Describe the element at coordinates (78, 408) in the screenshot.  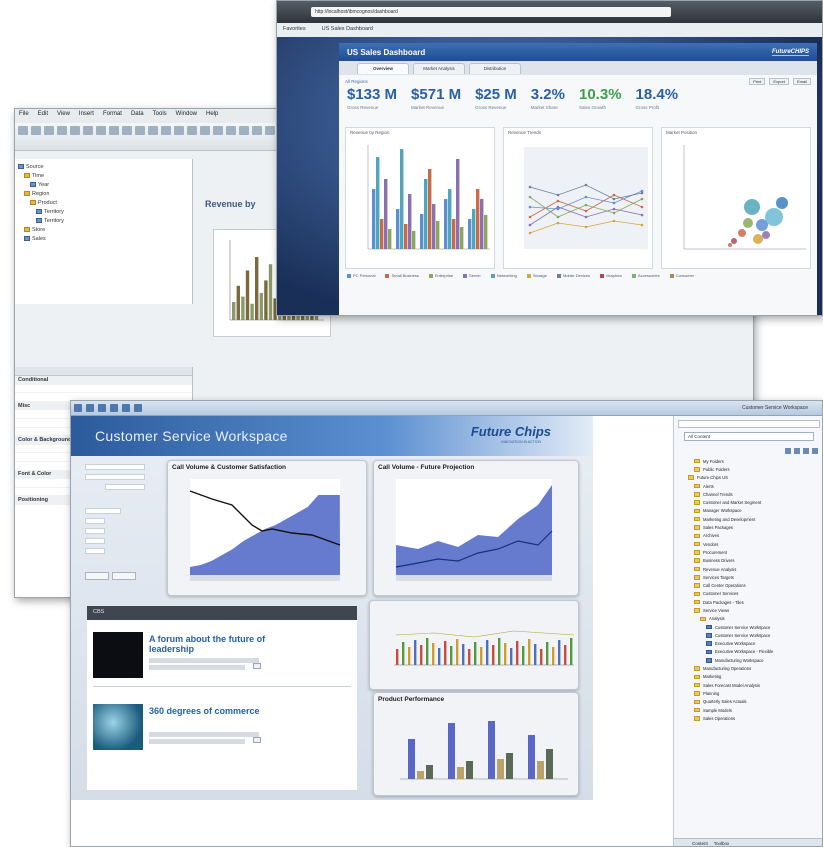
I see `home-icon` at that location.